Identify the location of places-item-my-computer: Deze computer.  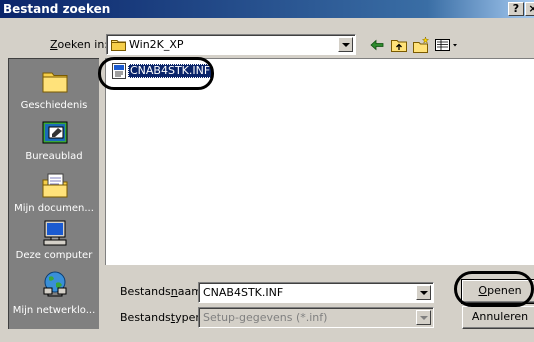
(54, 243).